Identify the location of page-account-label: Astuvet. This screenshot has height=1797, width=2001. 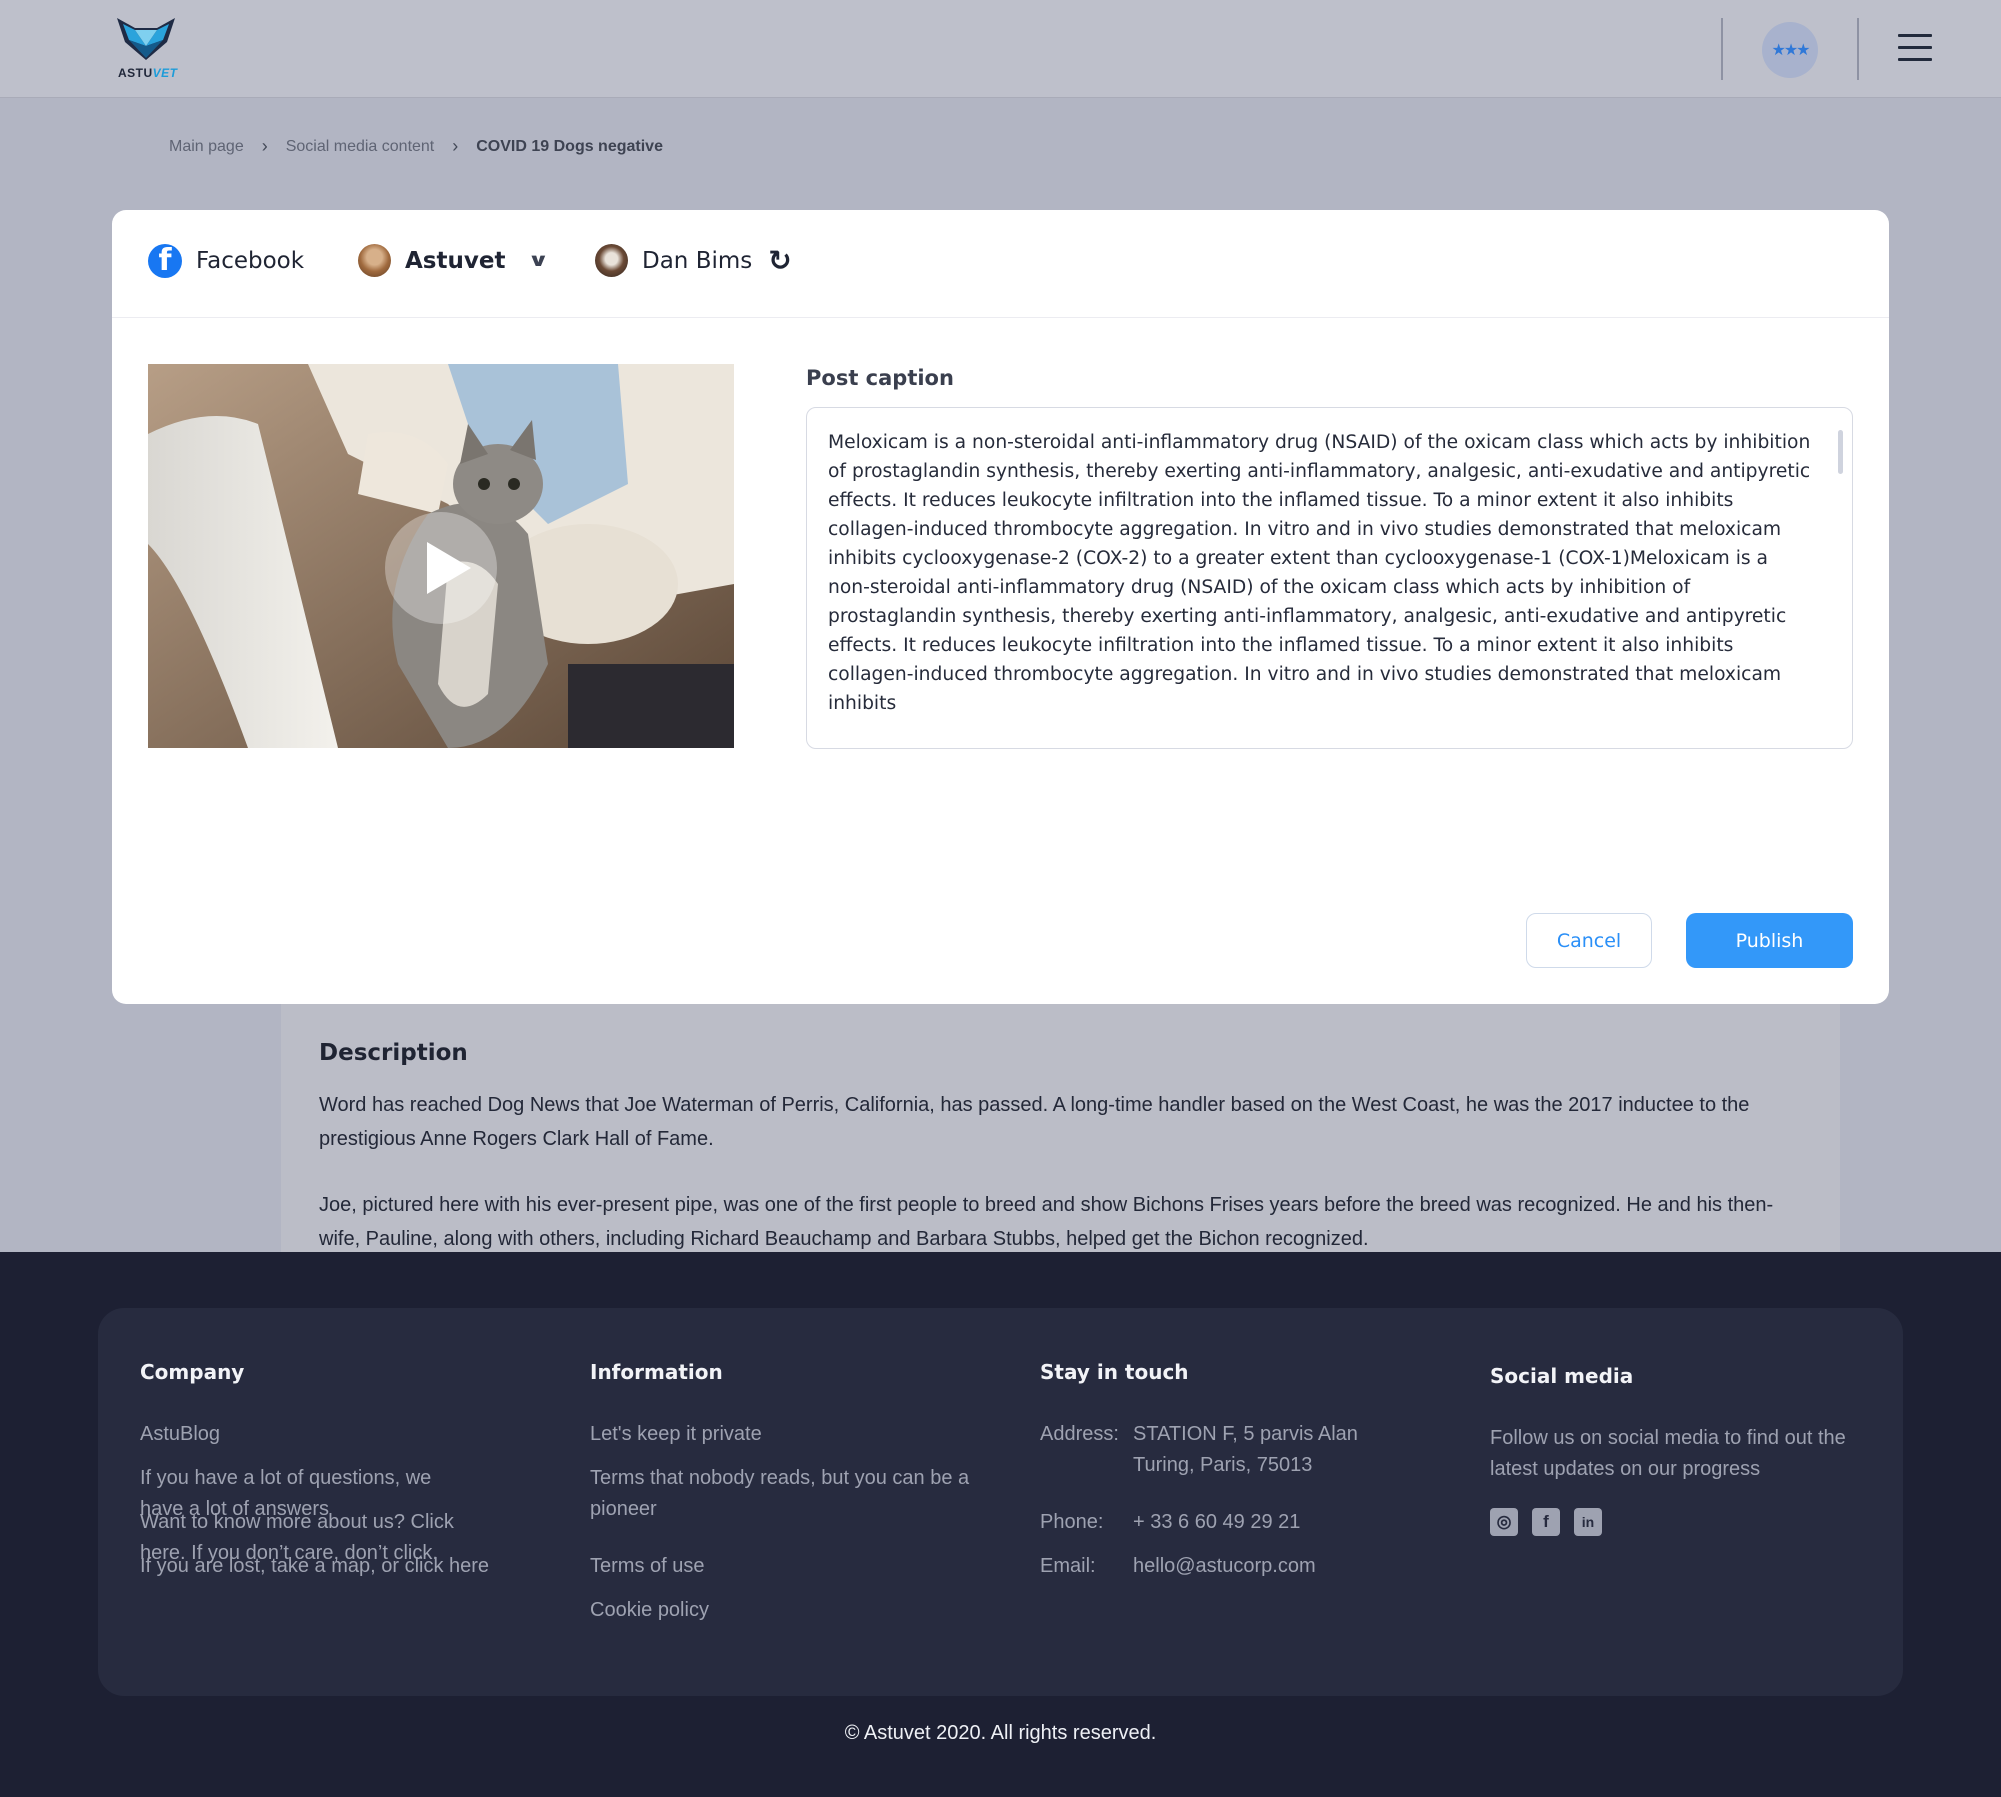
(455, 260).